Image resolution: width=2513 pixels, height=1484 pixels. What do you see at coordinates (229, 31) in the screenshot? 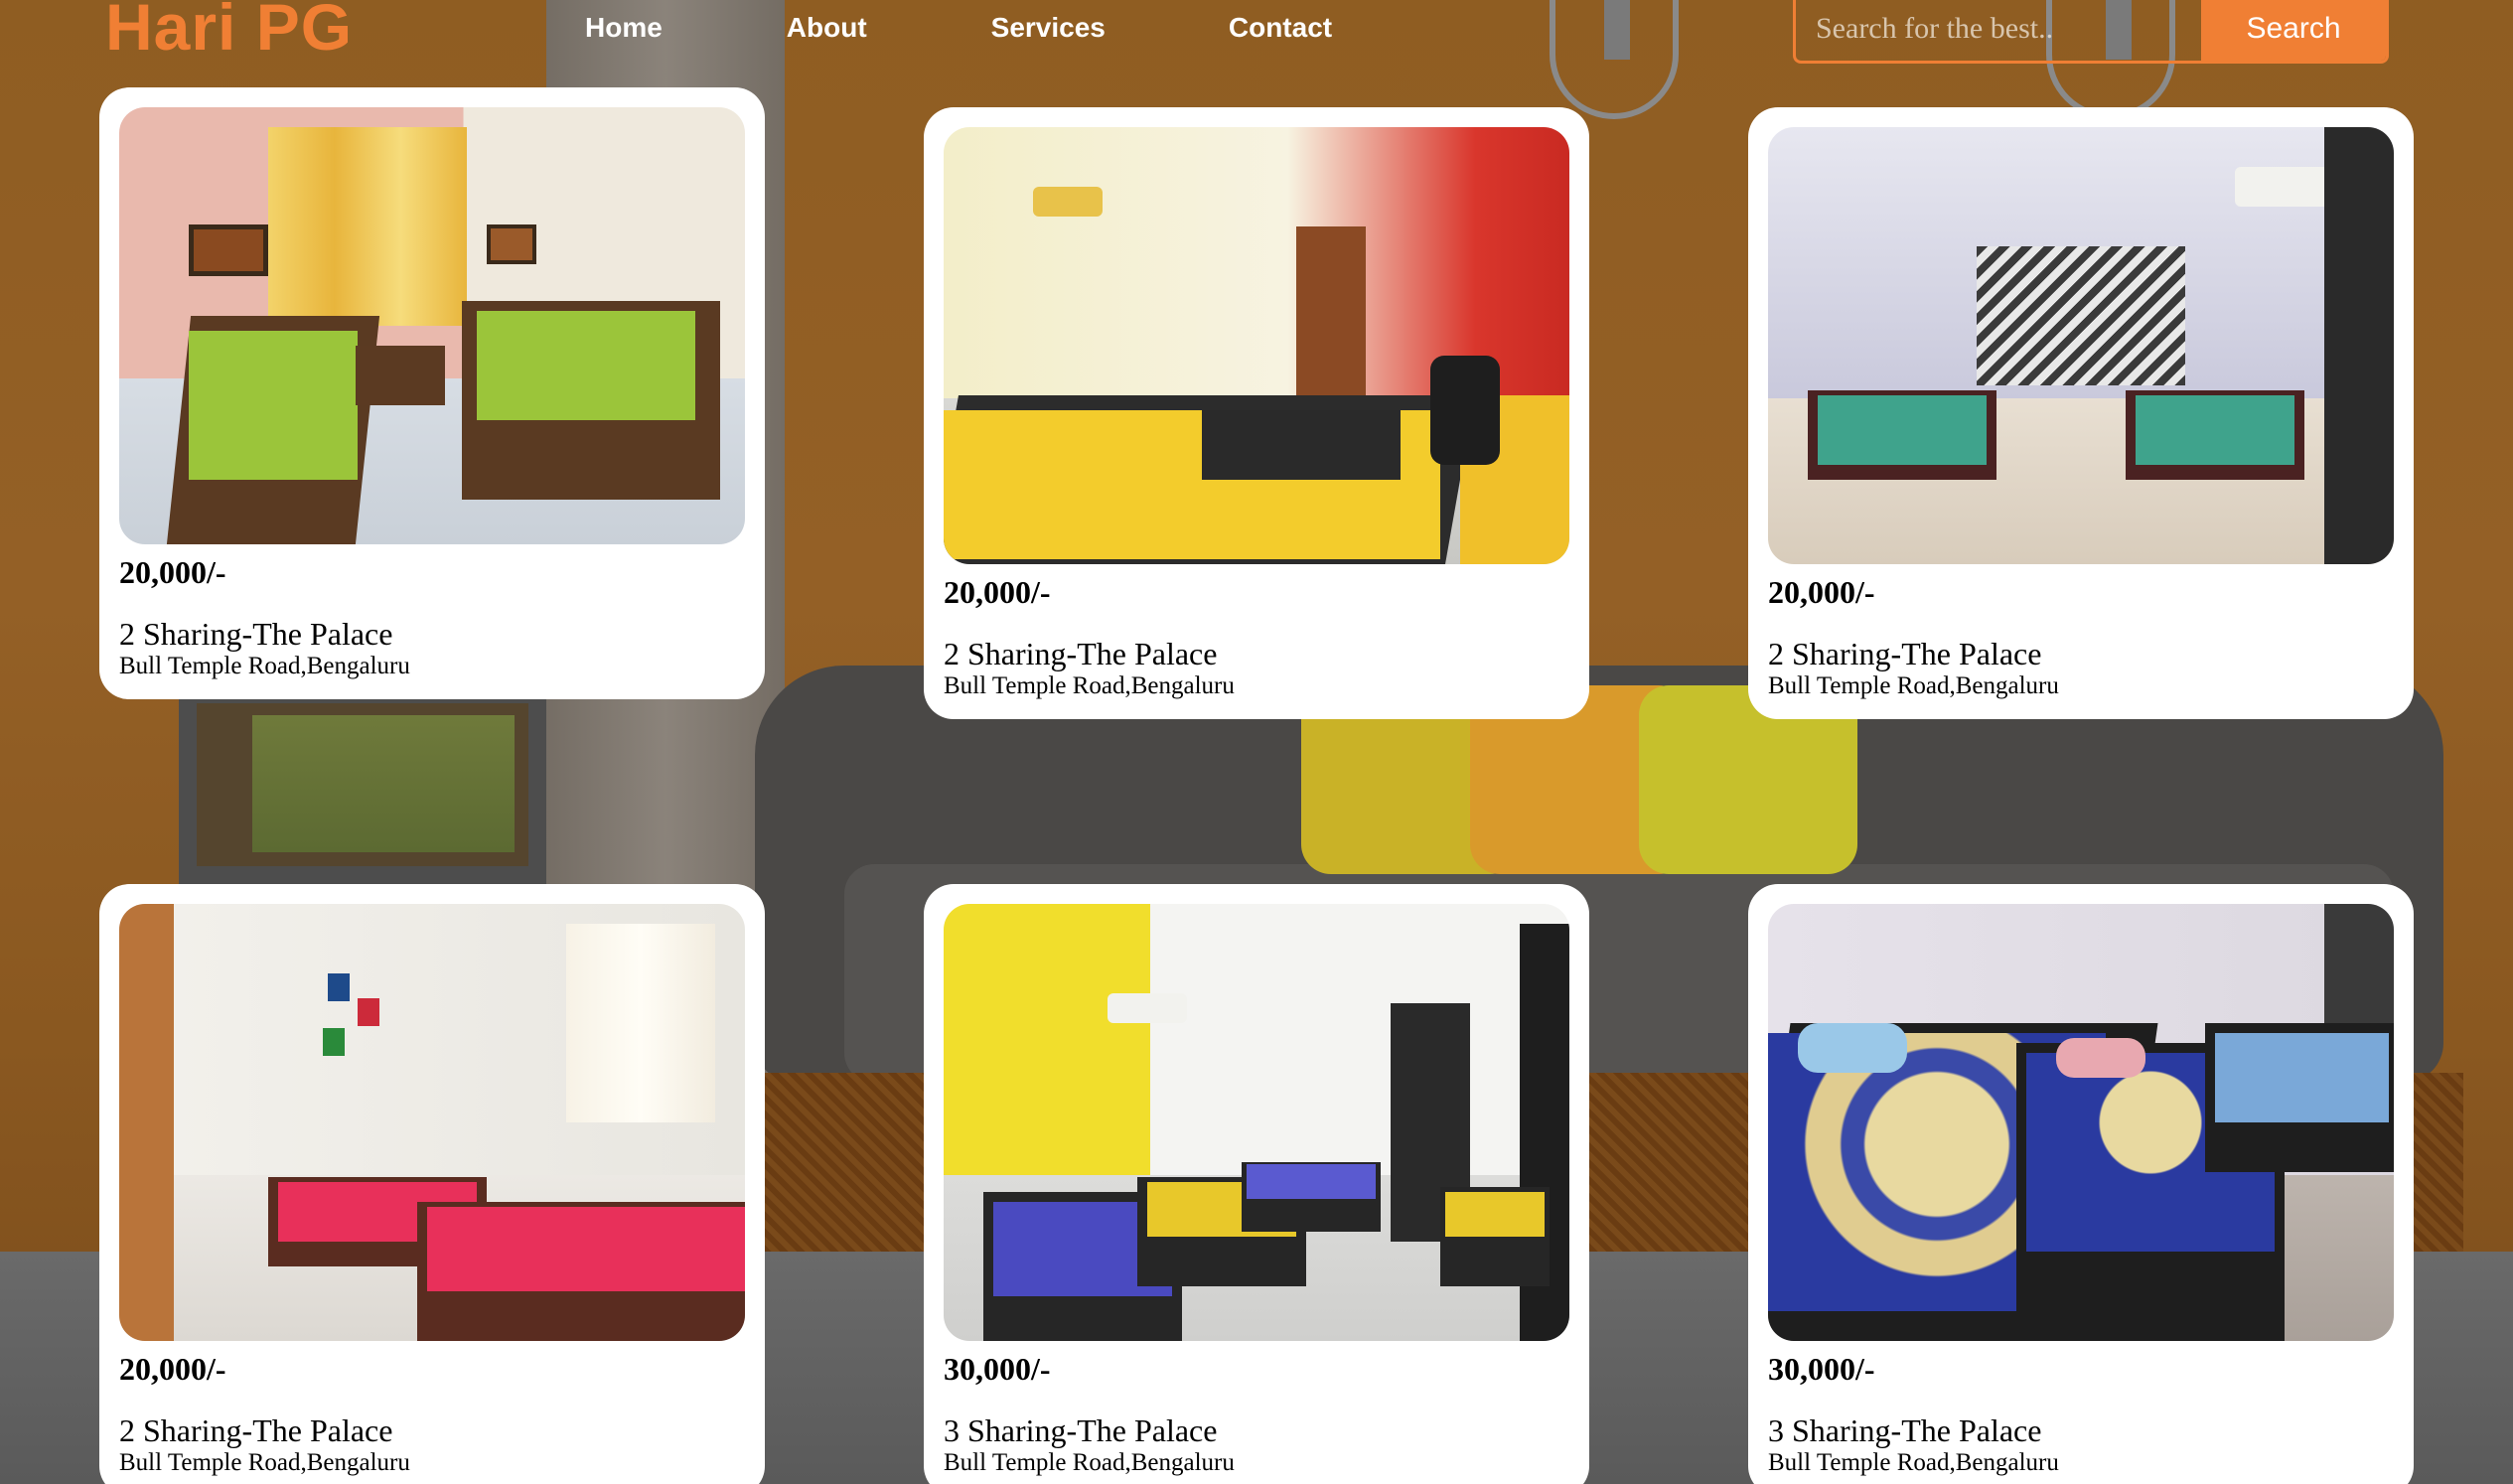
I see `site-logo: Hari PG` at bounding box center [229, 31].